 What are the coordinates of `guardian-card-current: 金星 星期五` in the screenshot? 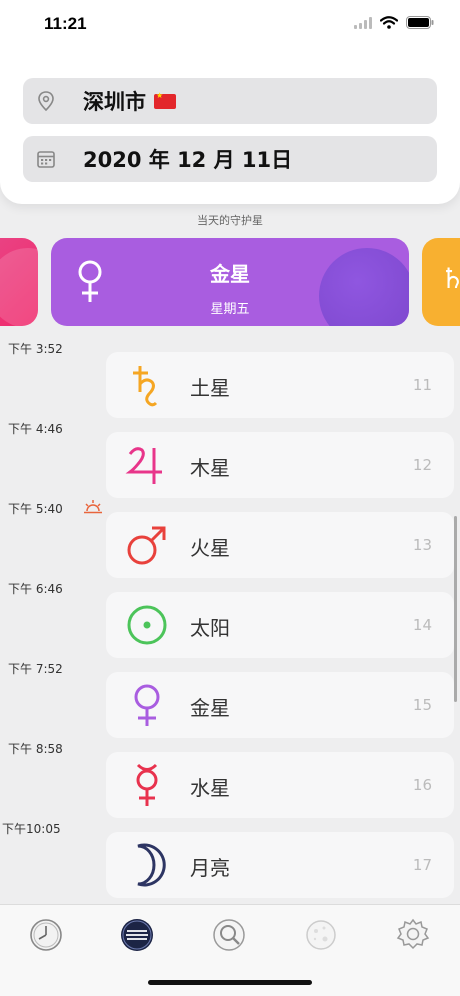 It's located at (230, 282).